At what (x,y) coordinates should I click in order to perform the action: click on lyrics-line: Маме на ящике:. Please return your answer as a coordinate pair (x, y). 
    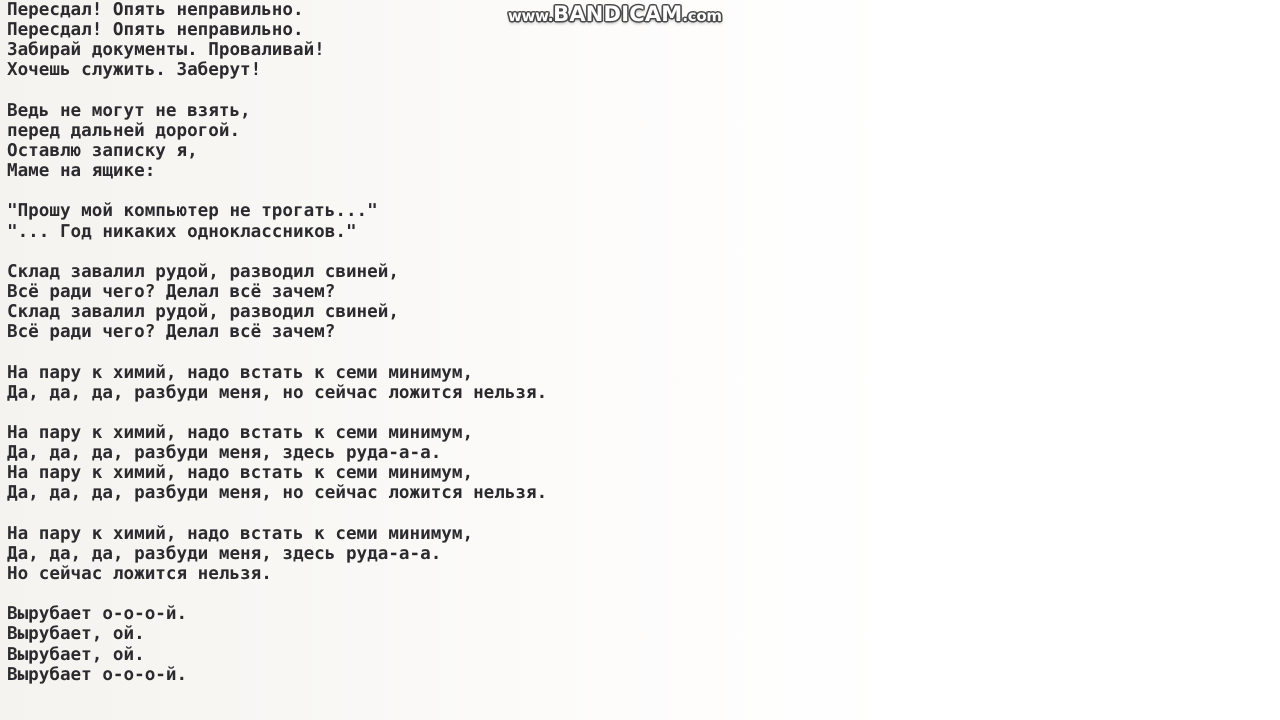
    Looking at the image, I should click on (81, 171).